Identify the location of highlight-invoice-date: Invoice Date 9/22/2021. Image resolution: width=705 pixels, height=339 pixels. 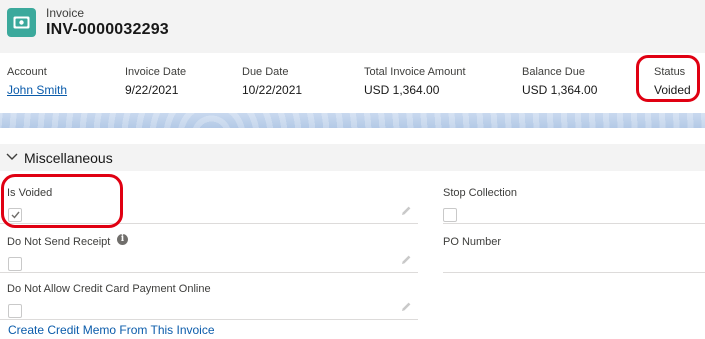
(155, 81).